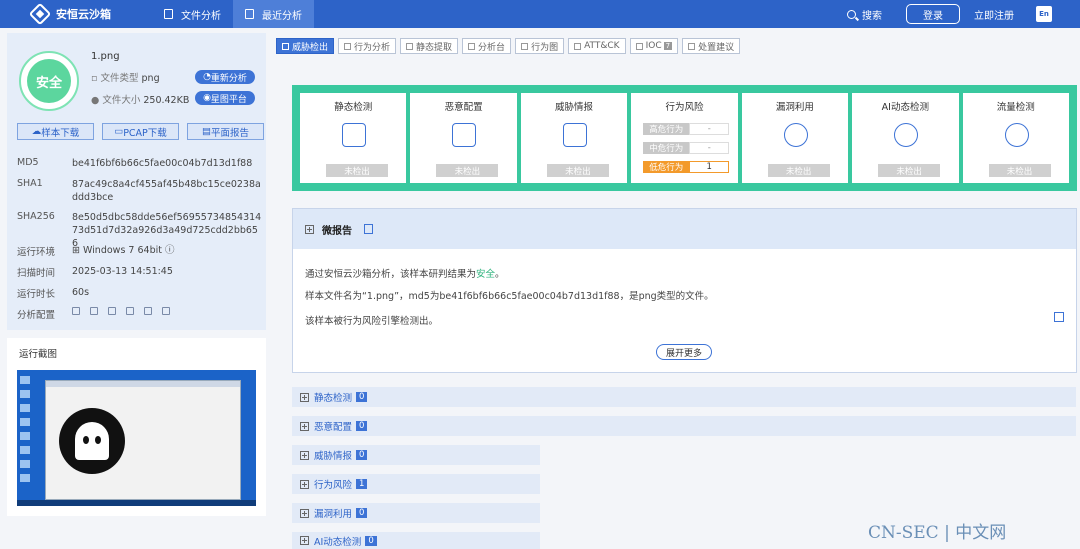 The width and height of the screenshot is (1080, 549). Describe the element at coordinates (540, 46) in the screenshot. I see `tab-behavior-graph: 行为图` at that location.